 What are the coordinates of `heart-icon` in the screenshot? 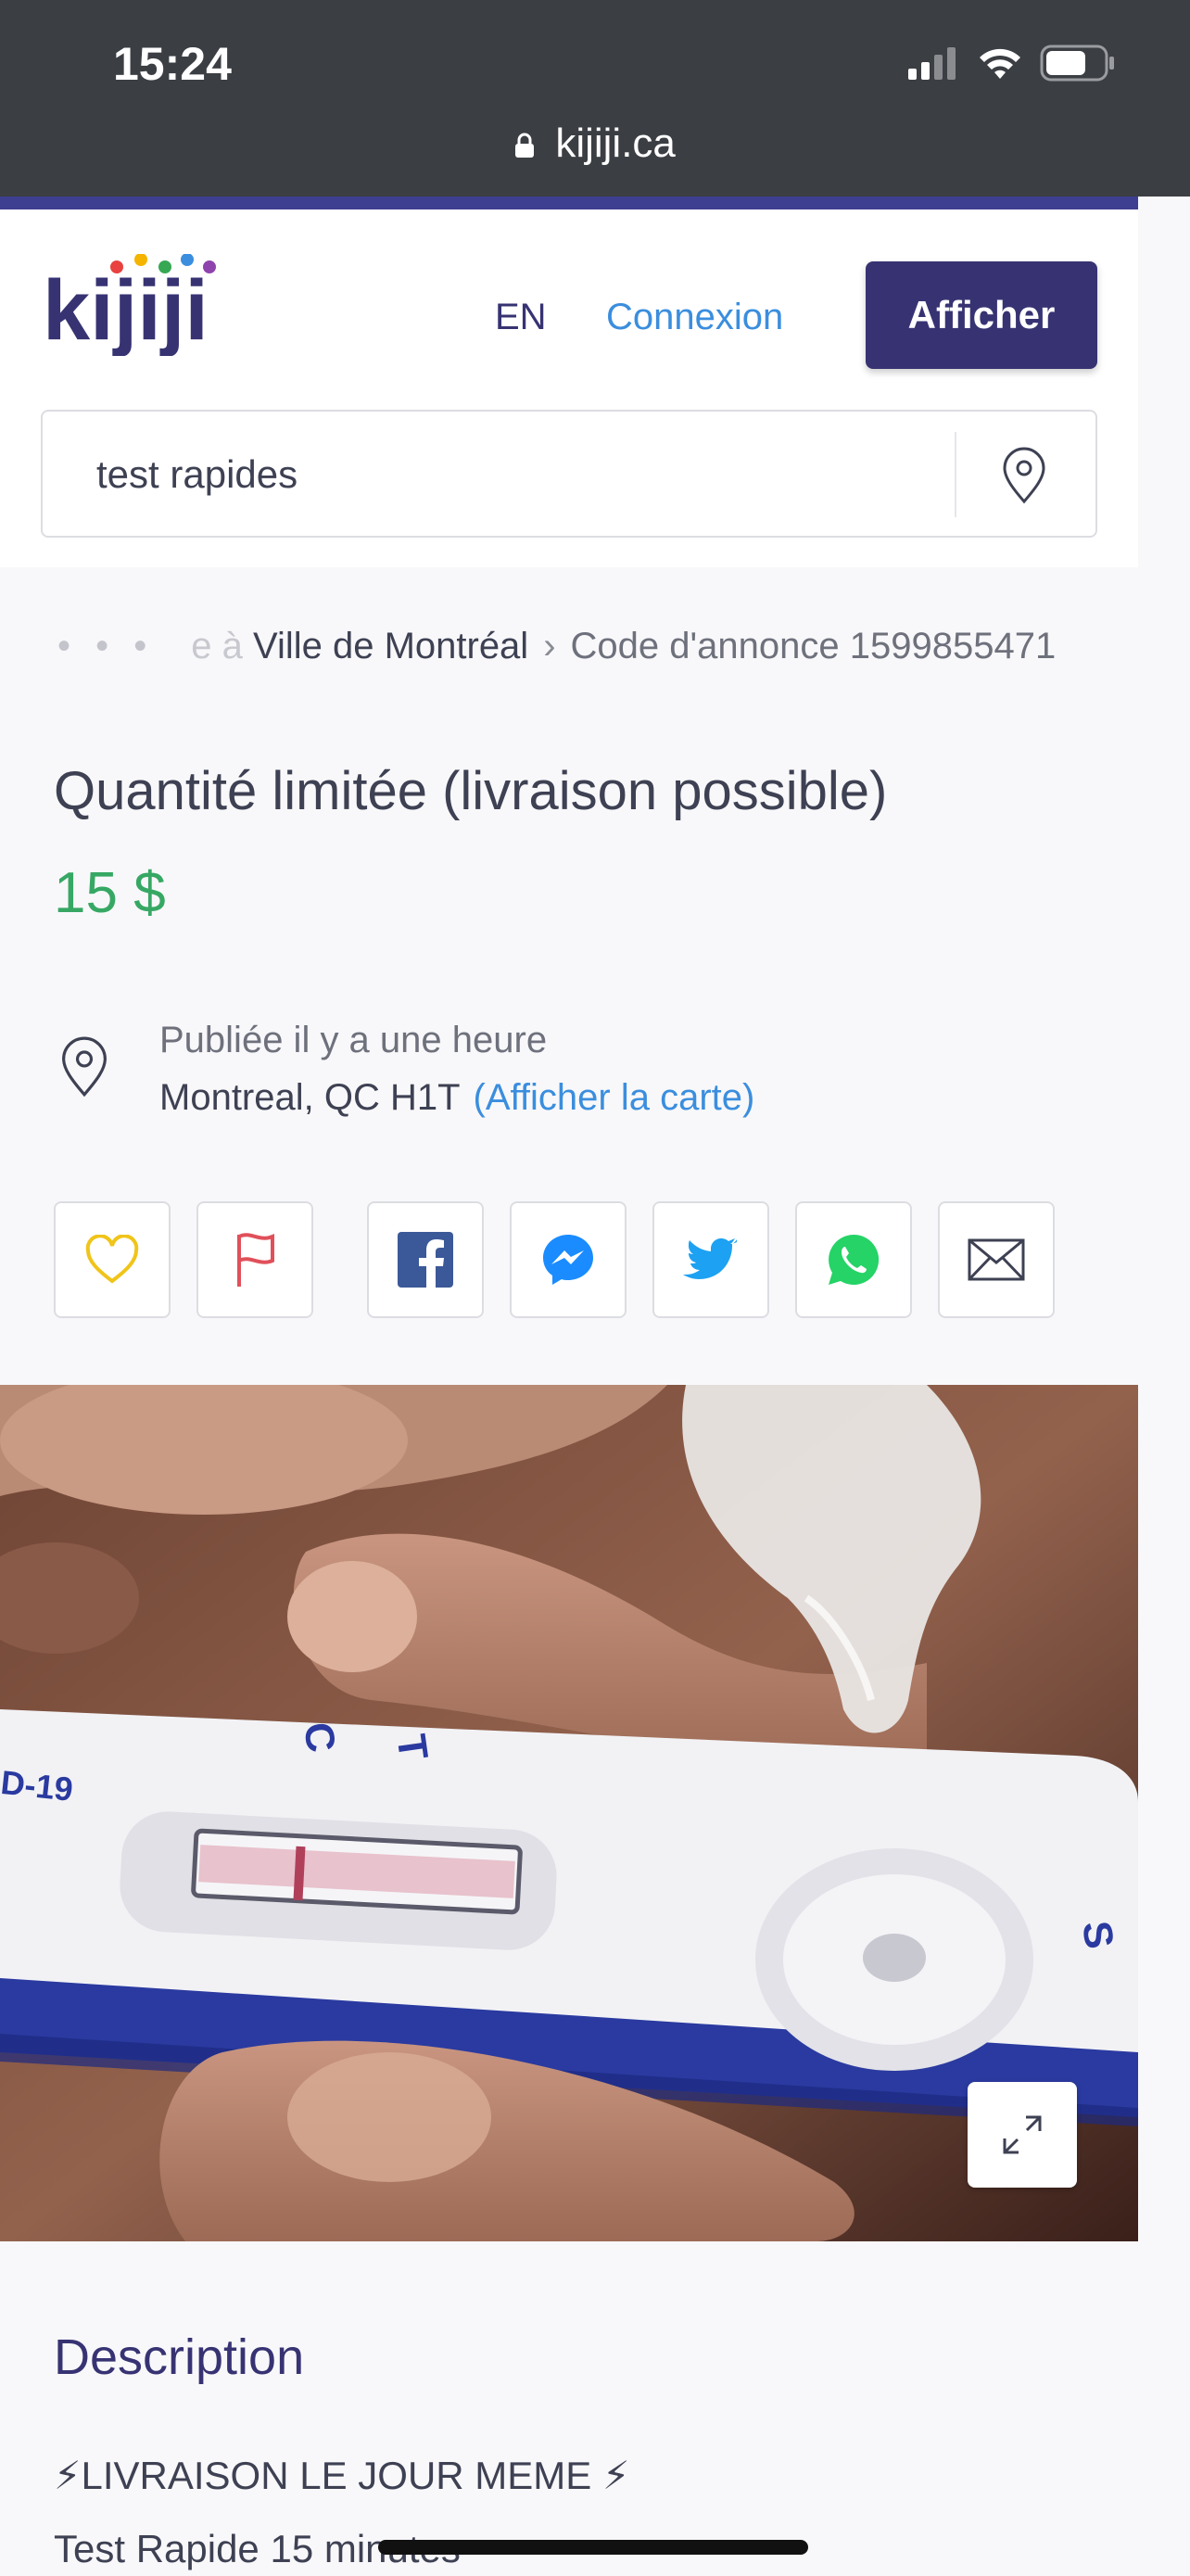 It's located at (112, 1259).